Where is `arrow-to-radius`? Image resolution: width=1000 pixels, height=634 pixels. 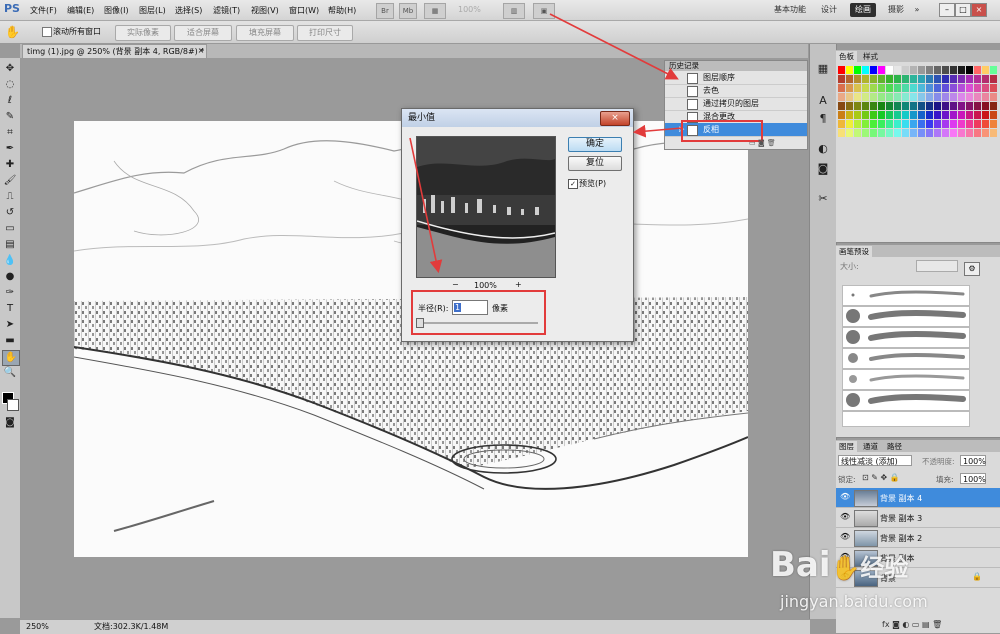
arrow-to-radius is located at coordinates (426, 205).